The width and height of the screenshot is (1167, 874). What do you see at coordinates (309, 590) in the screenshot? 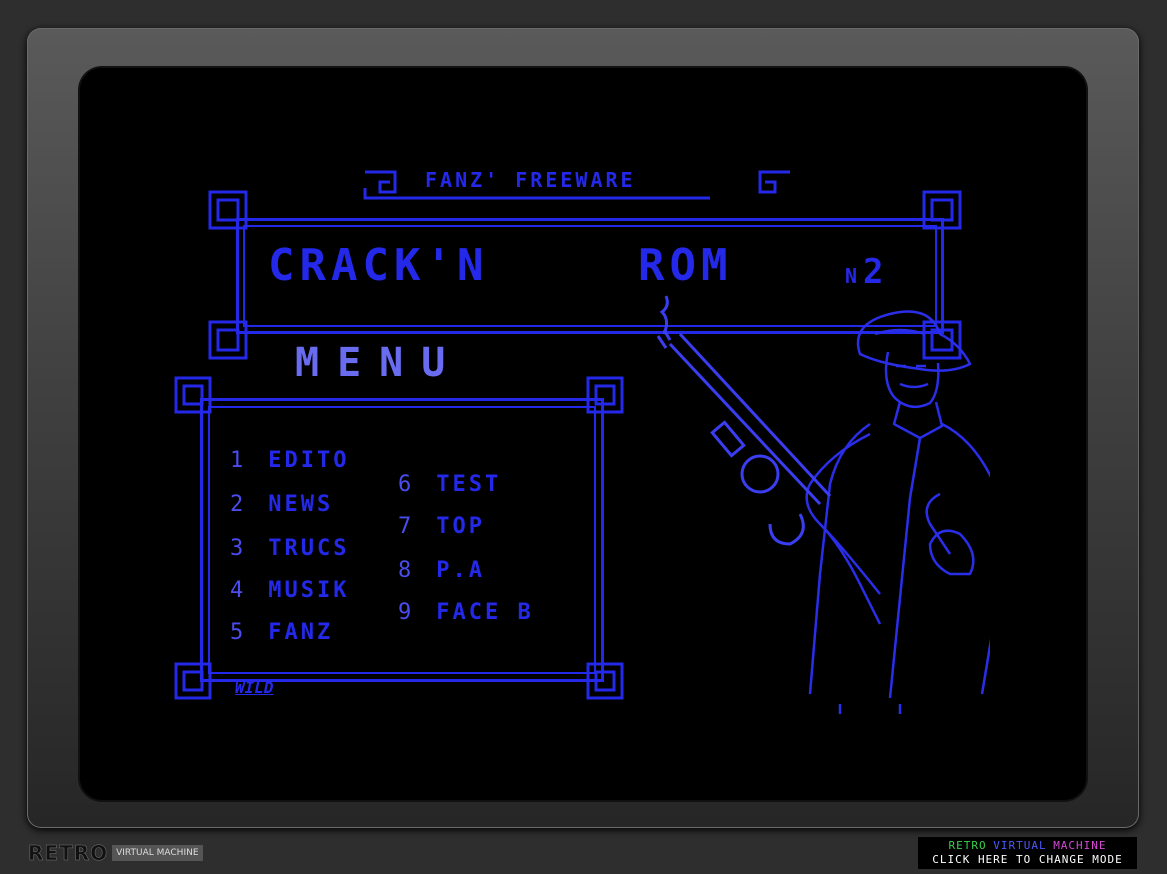
I see `menu-item-label: MUSIK` at bounding box center [309, 590].